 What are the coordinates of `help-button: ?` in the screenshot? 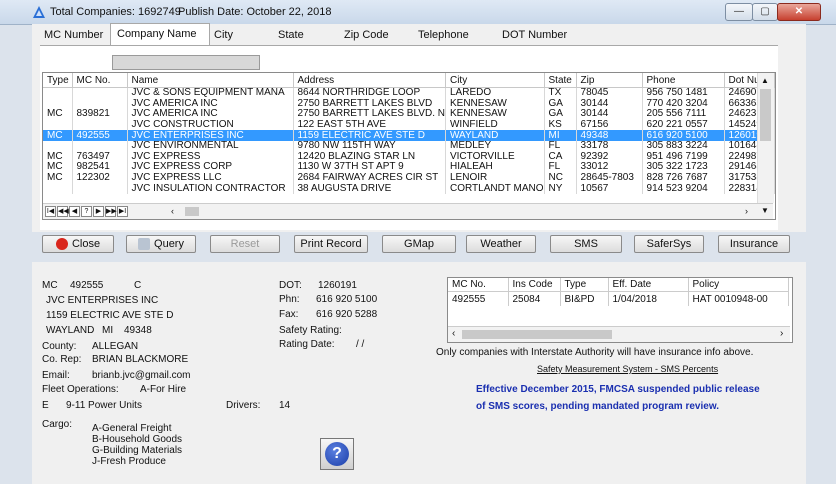 It's located at (337, 454).